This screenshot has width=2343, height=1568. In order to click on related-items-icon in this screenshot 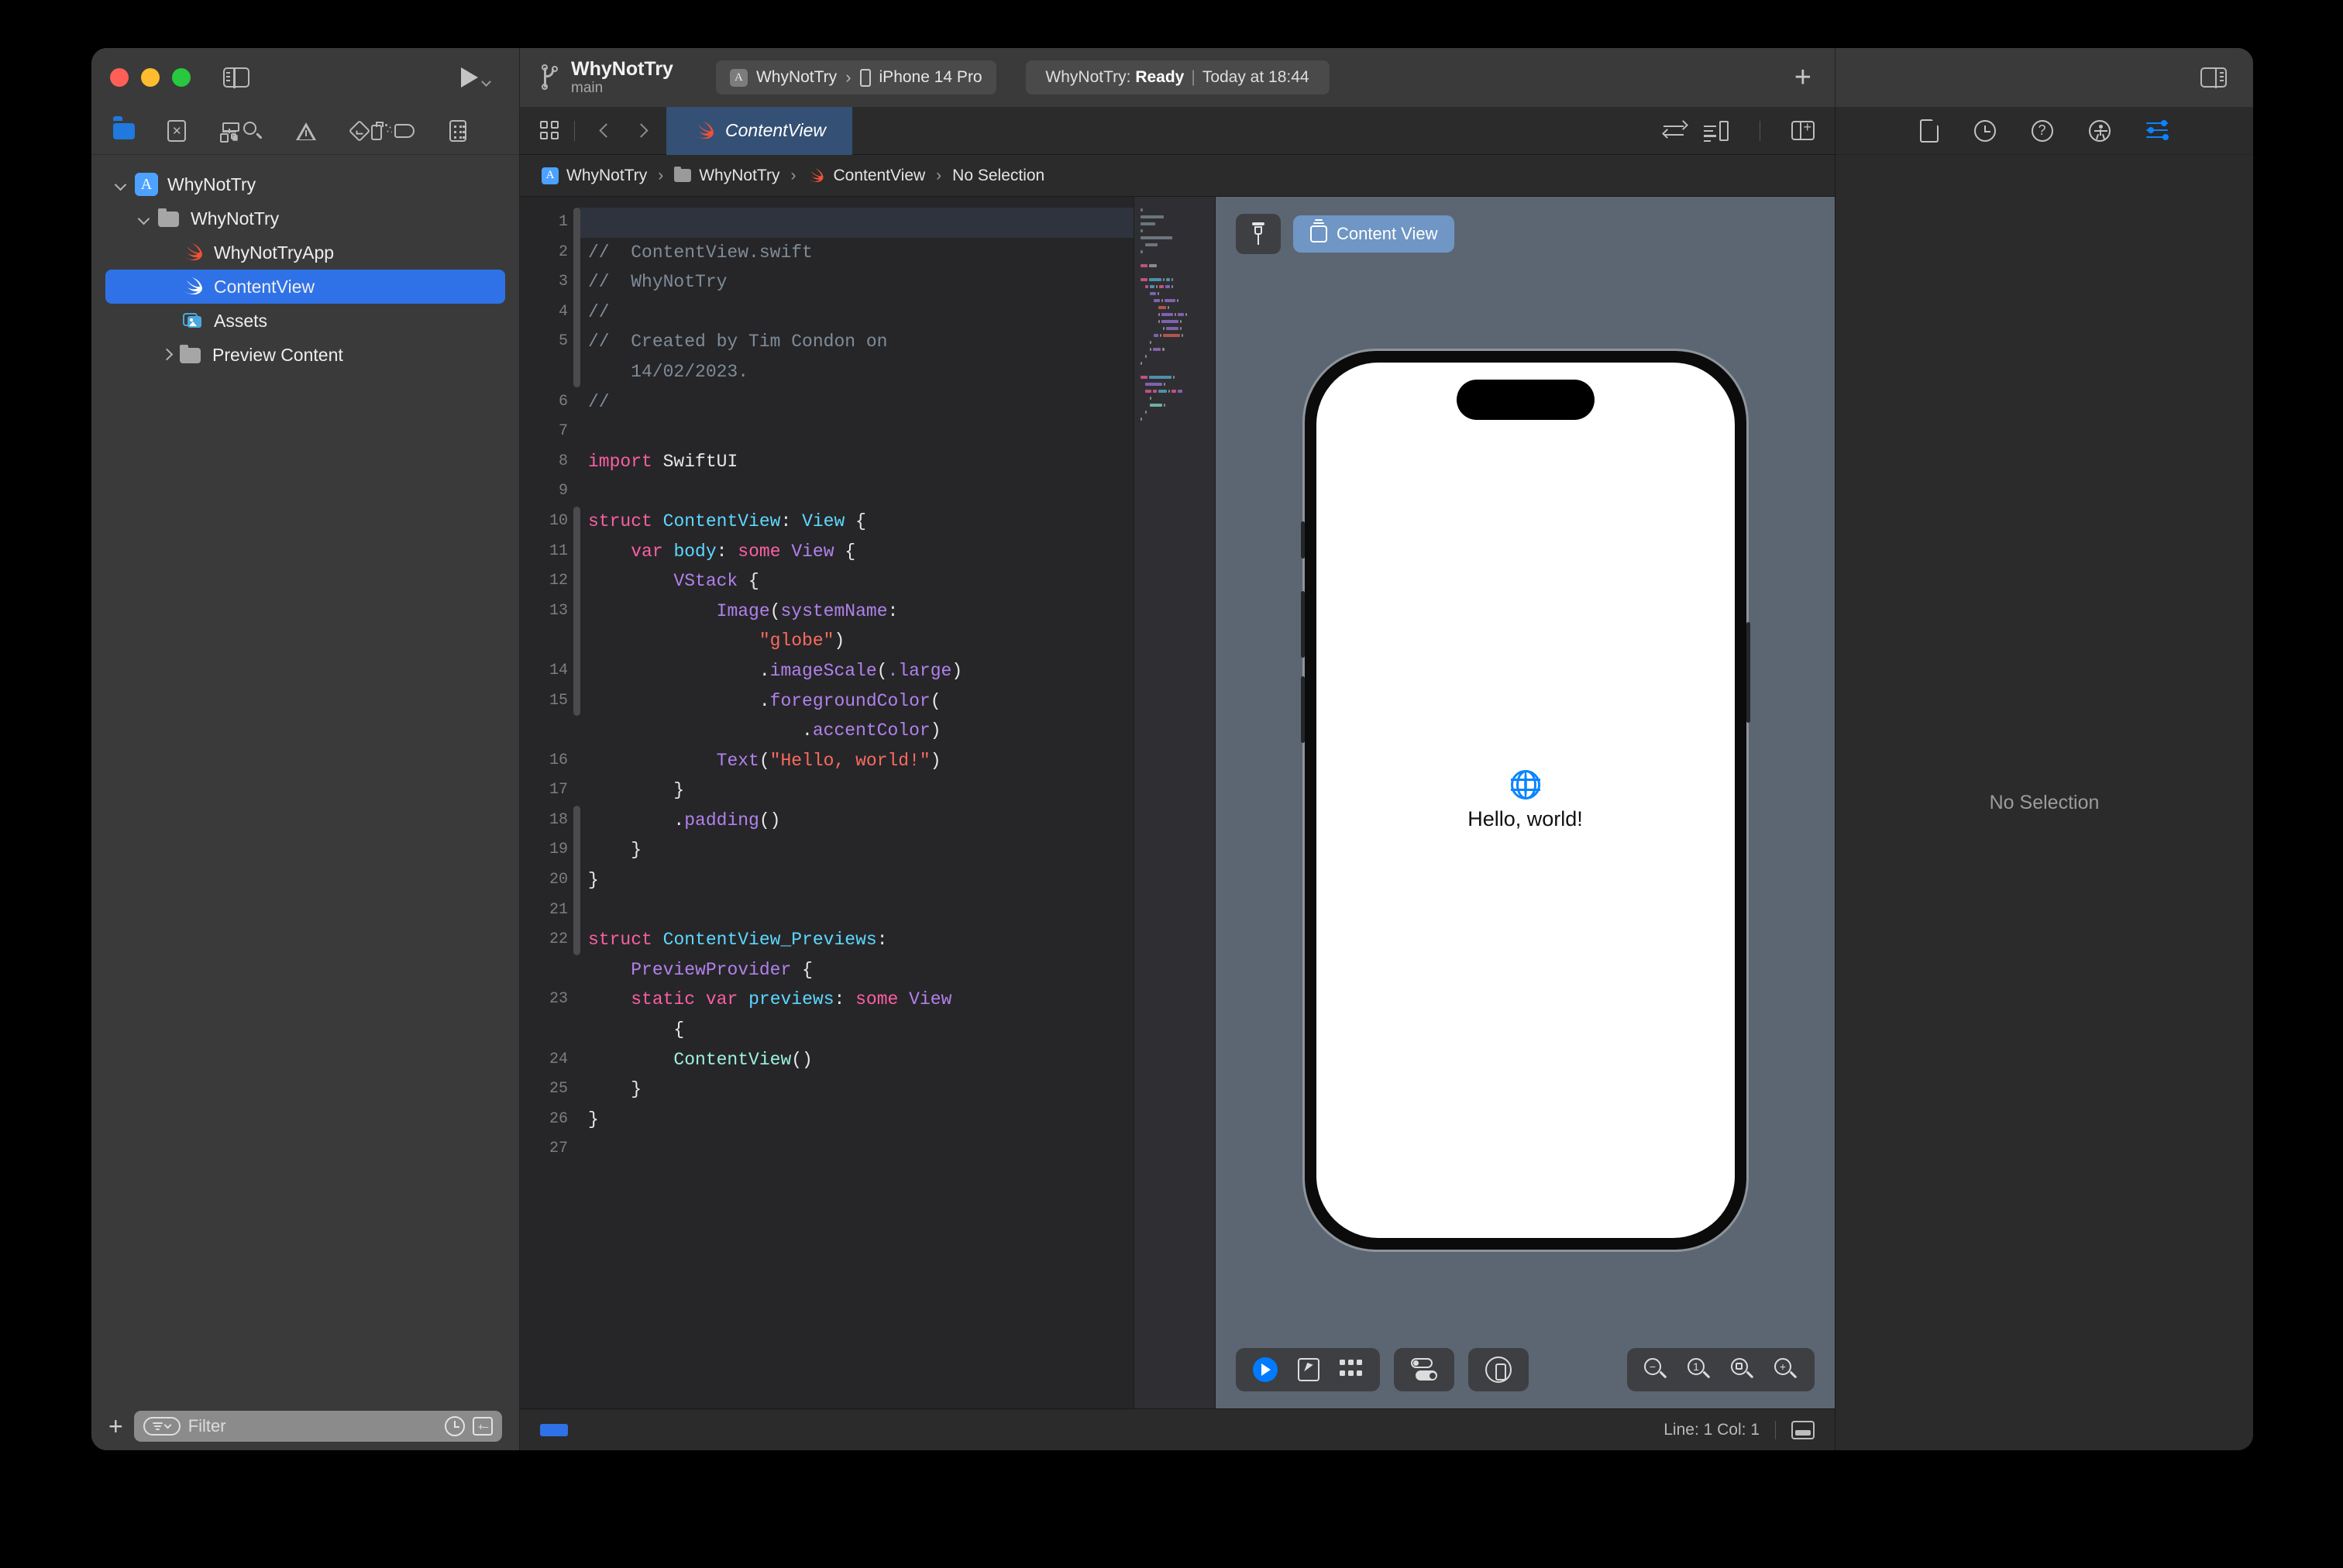, I will do `click(550, 130)`.